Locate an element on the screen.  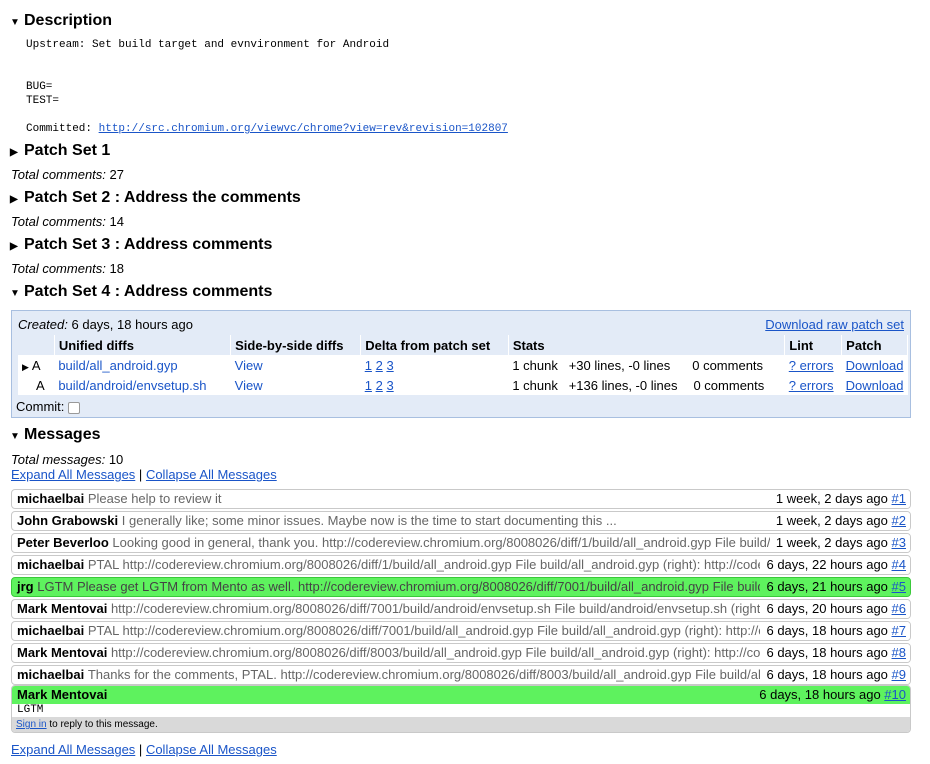
message-author: John Grabowski is located at coordinates (68, 520).